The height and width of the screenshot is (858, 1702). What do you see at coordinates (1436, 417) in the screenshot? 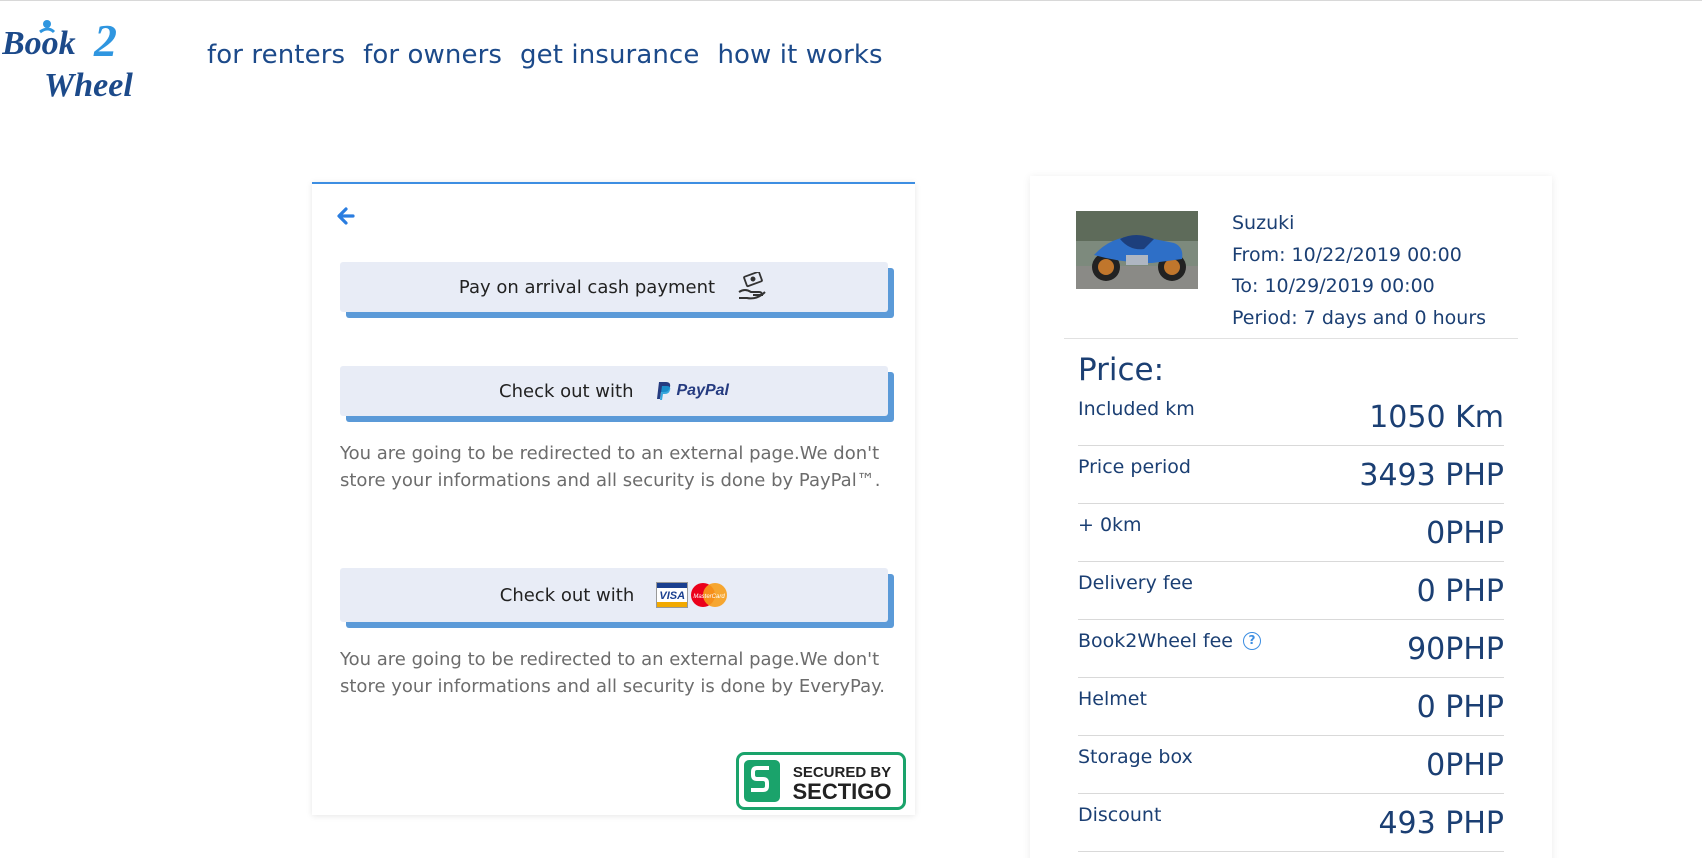
I see `price-value: 1050 Km` at bounding box center [1436, 417].